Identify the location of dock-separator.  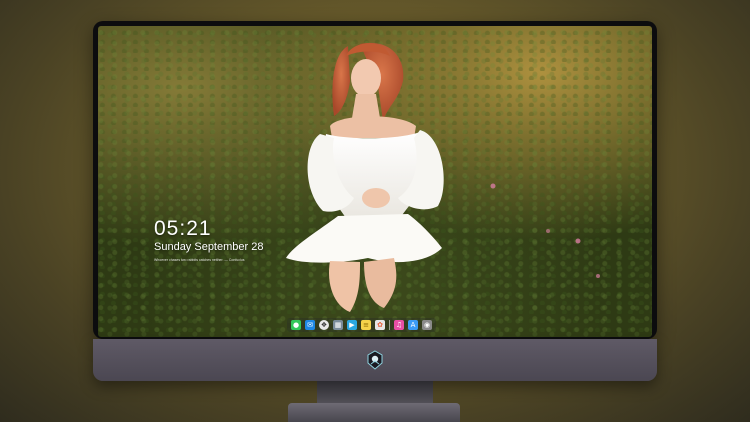
(389, 325).